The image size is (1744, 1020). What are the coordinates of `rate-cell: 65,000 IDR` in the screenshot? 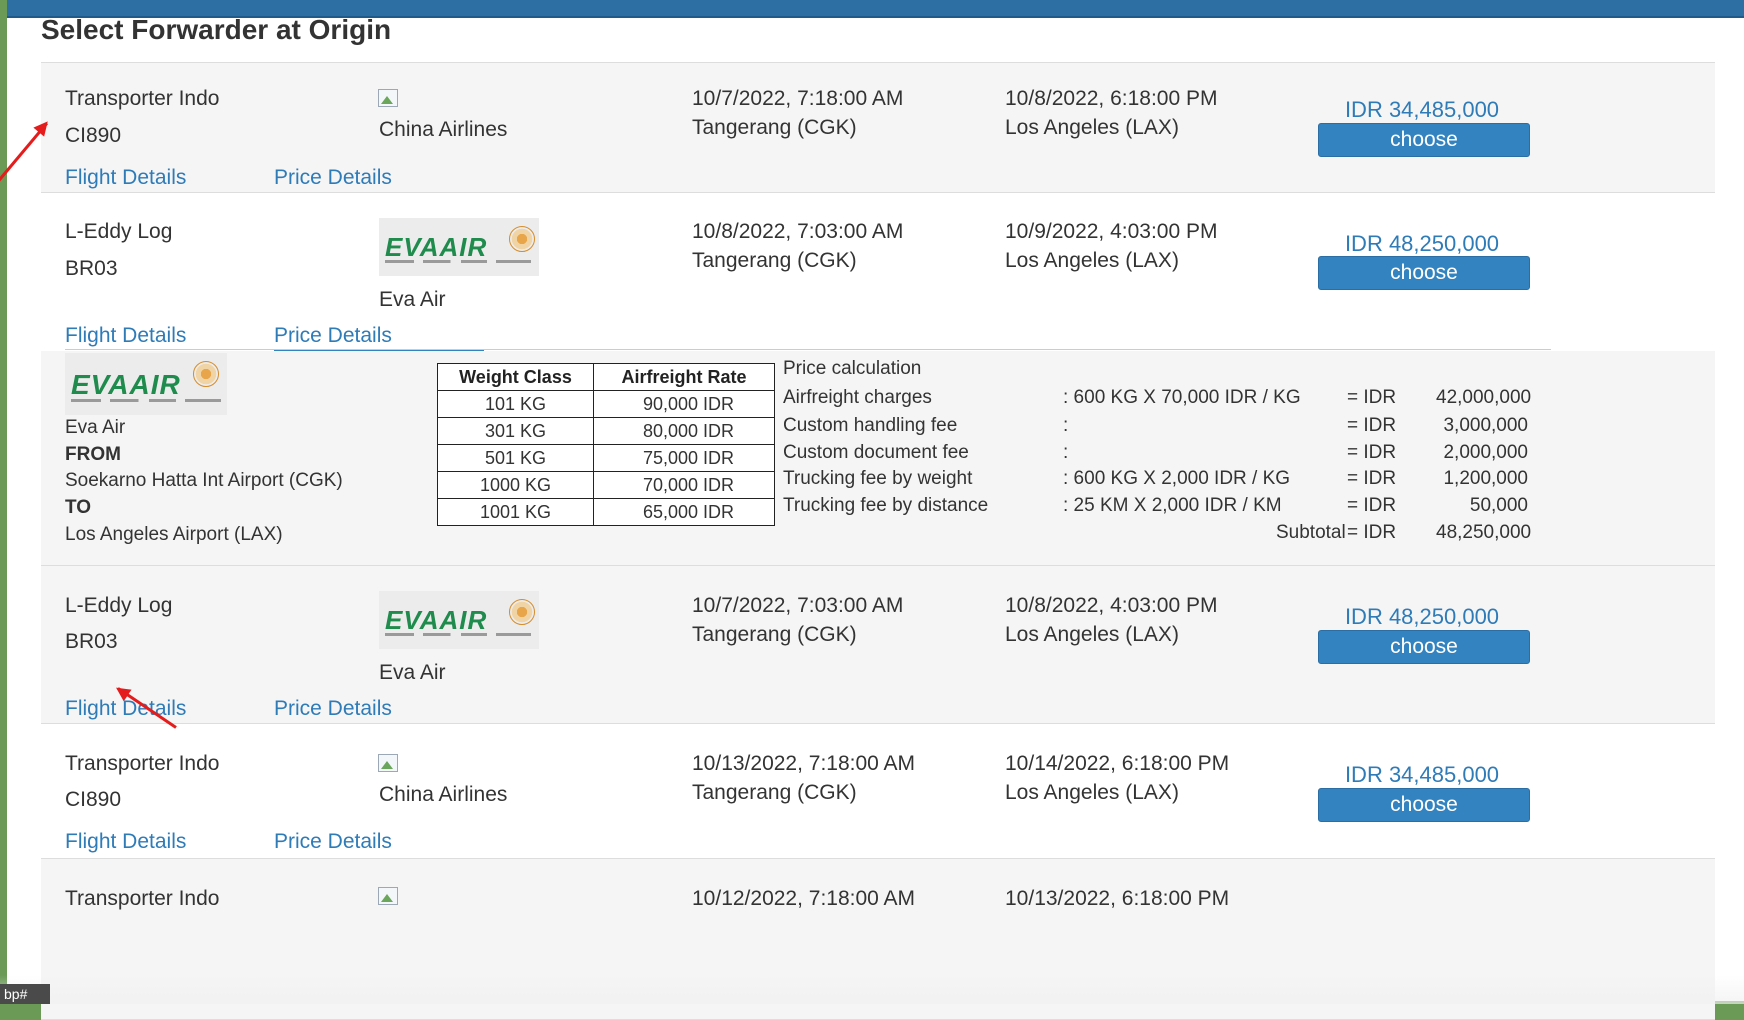 It's located at (684, 512).